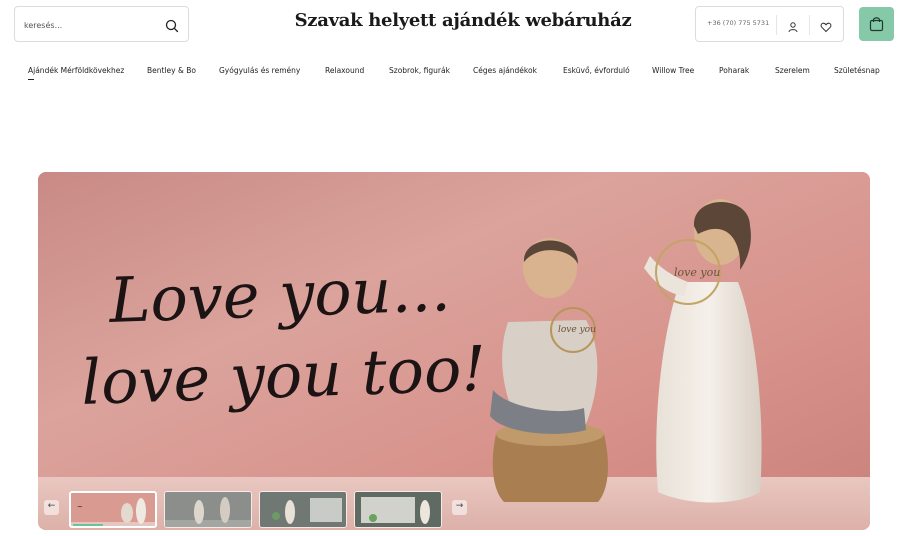 This screenshot has width=902, height=536. Describe the element at coordinates (463, 20) in the screenshot. I see `site-title: Szavak helyett ajándék webáruház` at that location.